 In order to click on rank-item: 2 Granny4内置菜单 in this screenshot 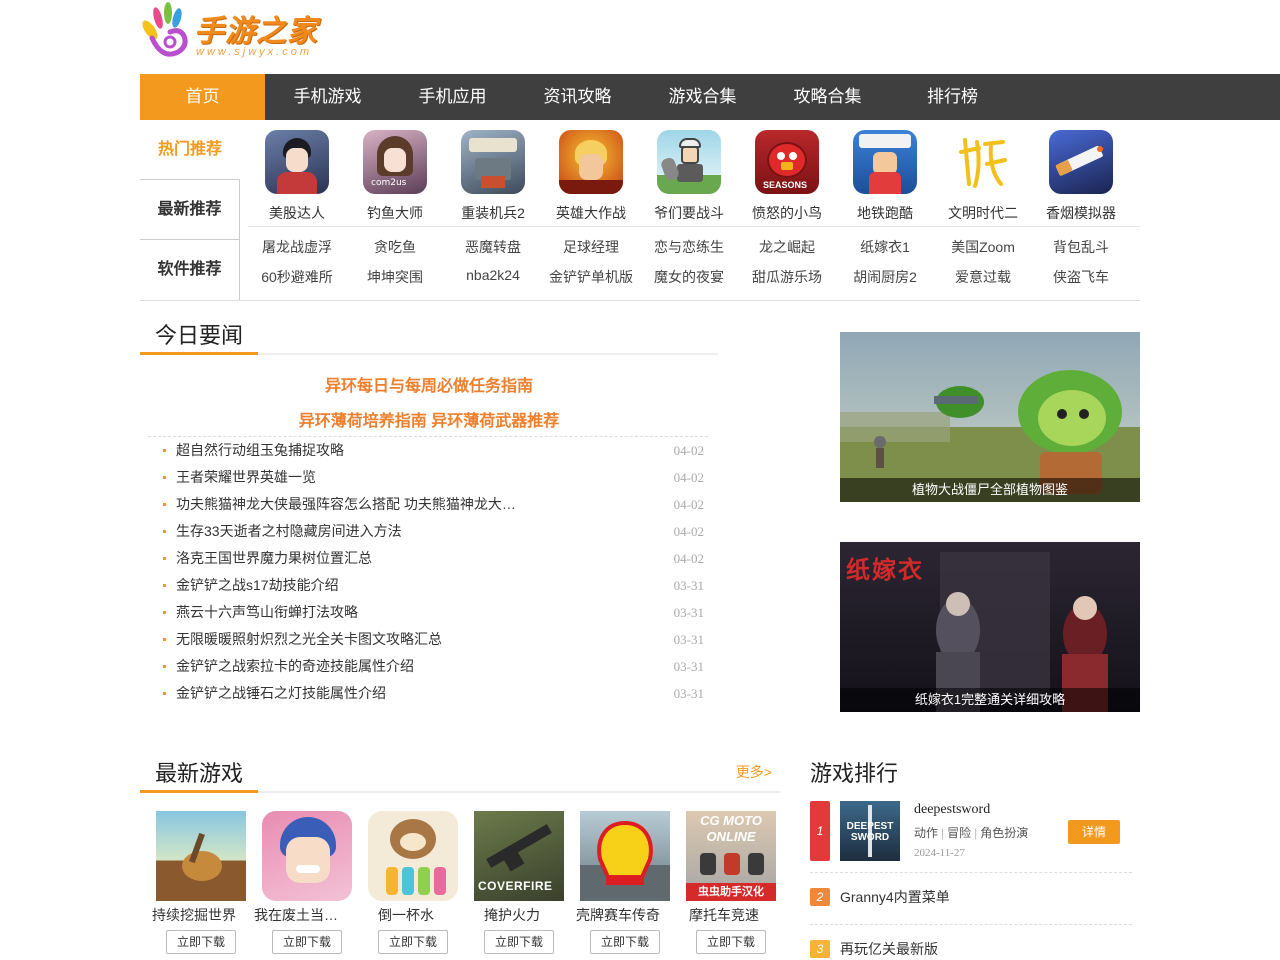, I will do `click(975, 897)`.